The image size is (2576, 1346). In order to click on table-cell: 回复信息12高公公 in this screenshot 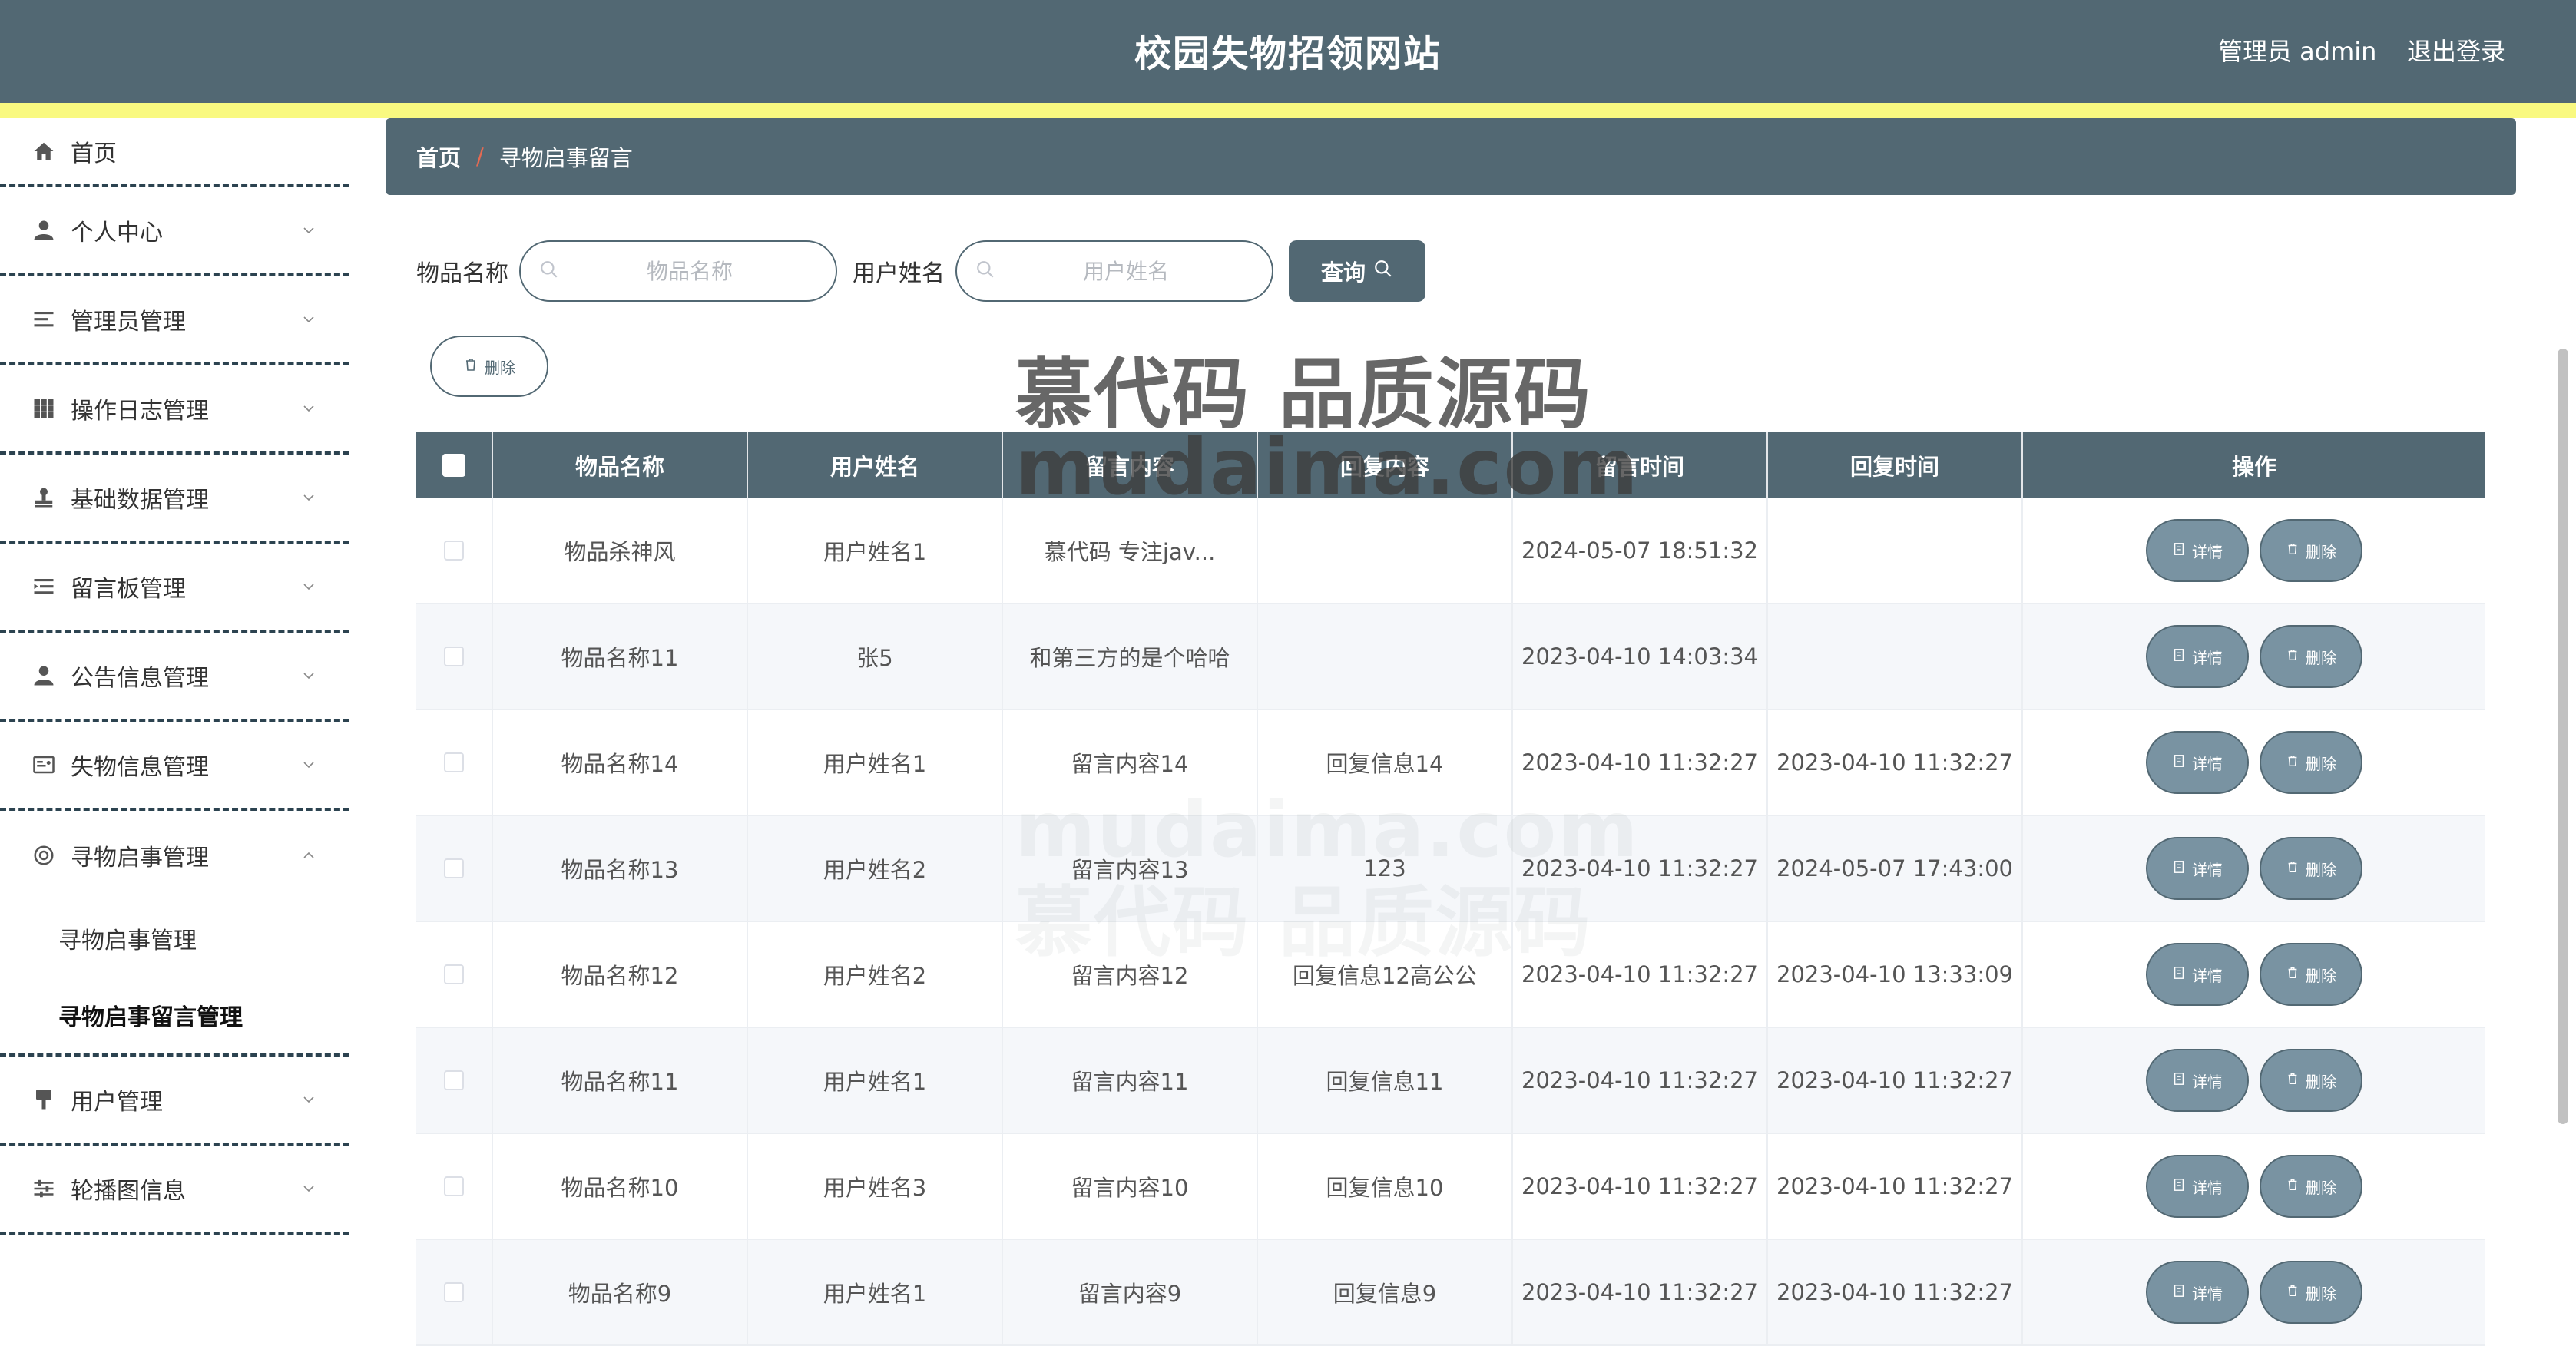, I will do `click(1385, 975)`.